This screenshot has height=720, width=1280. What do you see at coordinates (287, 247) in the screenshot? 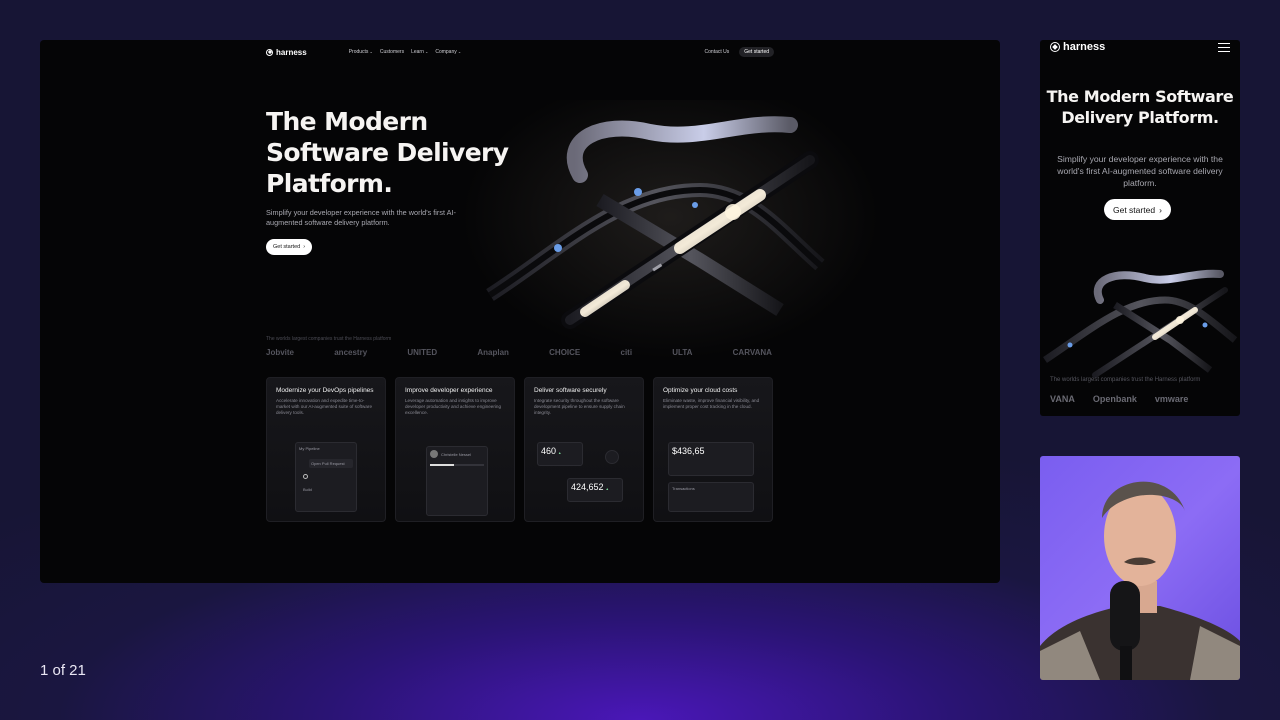
I see `hero-cta-label: Get started` at bounding box center [287, 247].